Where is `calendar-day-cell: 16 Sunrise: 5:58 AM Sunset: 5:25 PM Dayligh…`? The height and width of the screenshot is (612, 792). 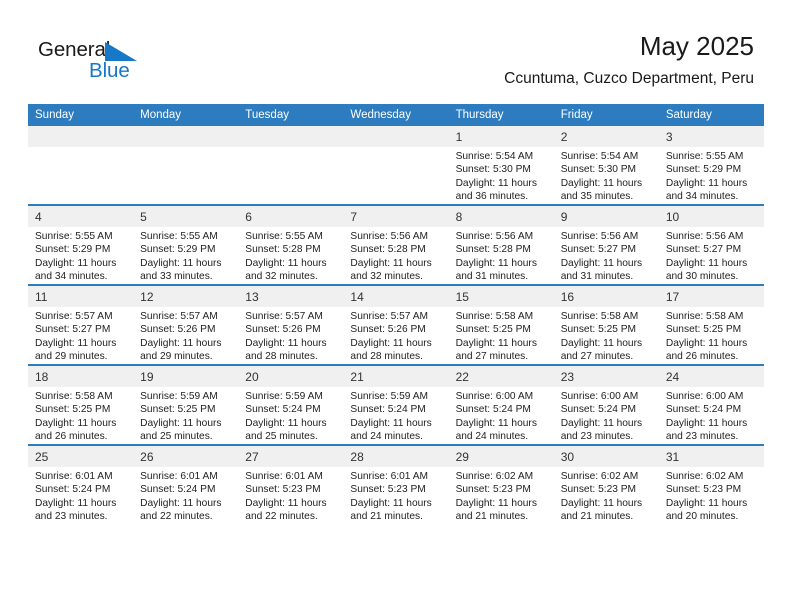
calendar-day-cell: 16 Sunrise: 5:58 AM Sunset: 5:25 PM Dayligh… is located at coordinates (606, 324).